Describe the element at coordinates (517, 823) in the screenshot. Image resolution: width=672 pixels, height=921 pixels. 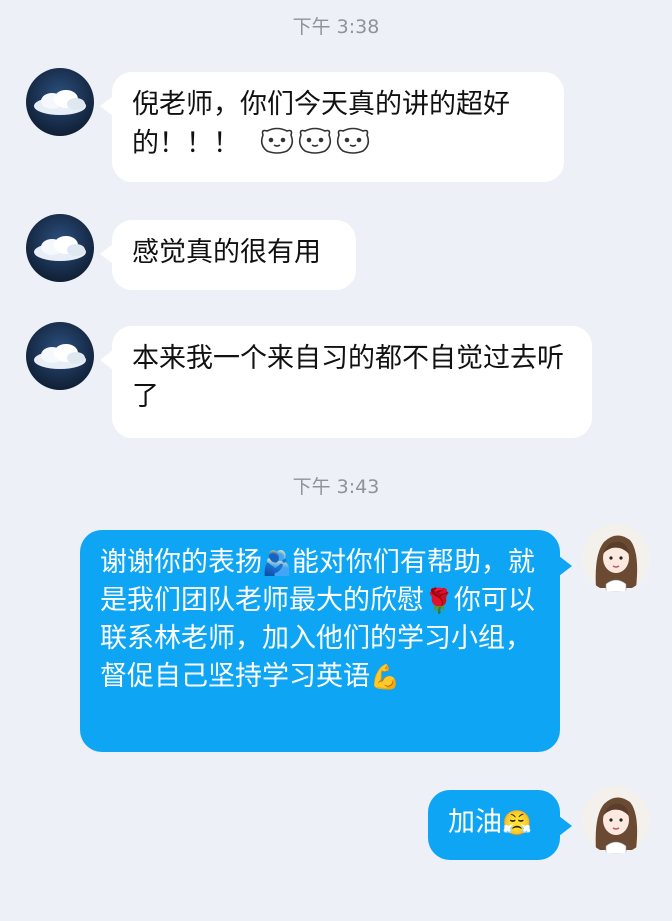
I see `determined-face-headband-icon: 😤` at that location.